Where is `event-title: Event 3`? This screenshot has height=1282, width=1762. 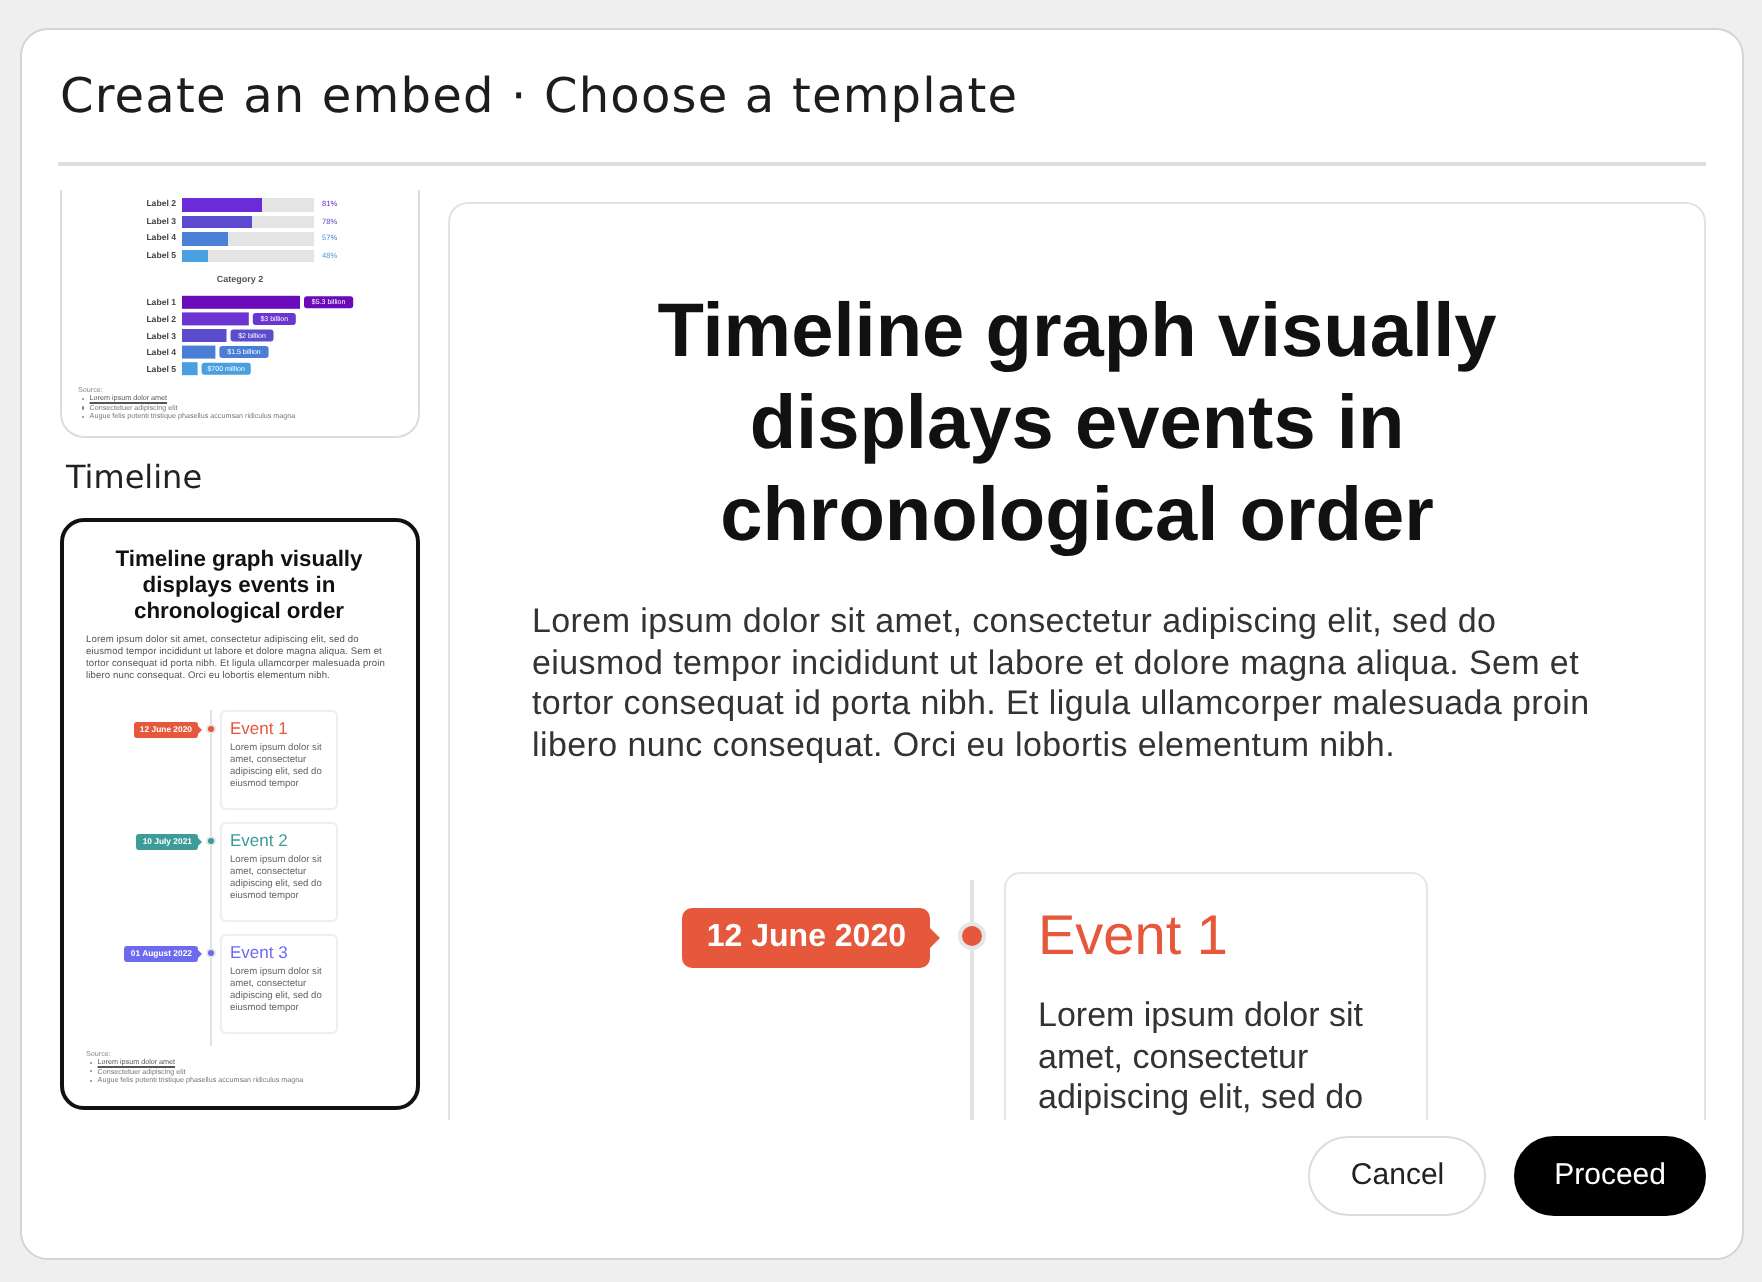 event-title: Event 3 is located at coordinates (260, 951).